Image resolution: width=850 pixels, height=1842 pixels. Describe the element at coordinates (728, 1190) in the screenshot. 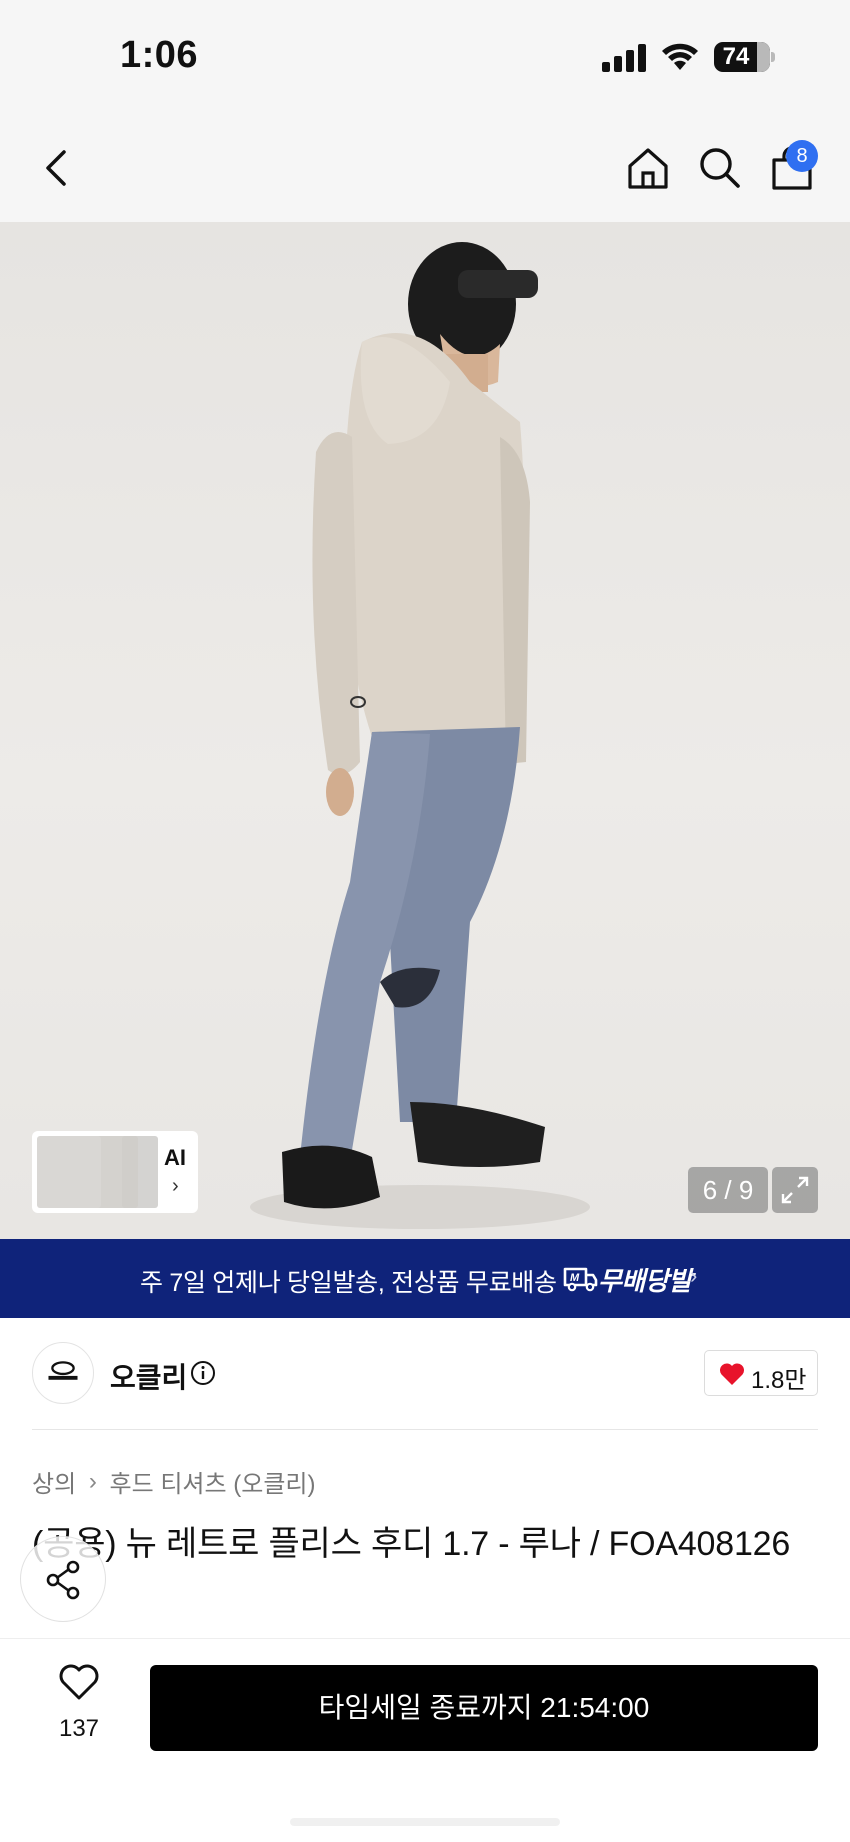

I see `image-page-counter: 6 / 9` at that location.